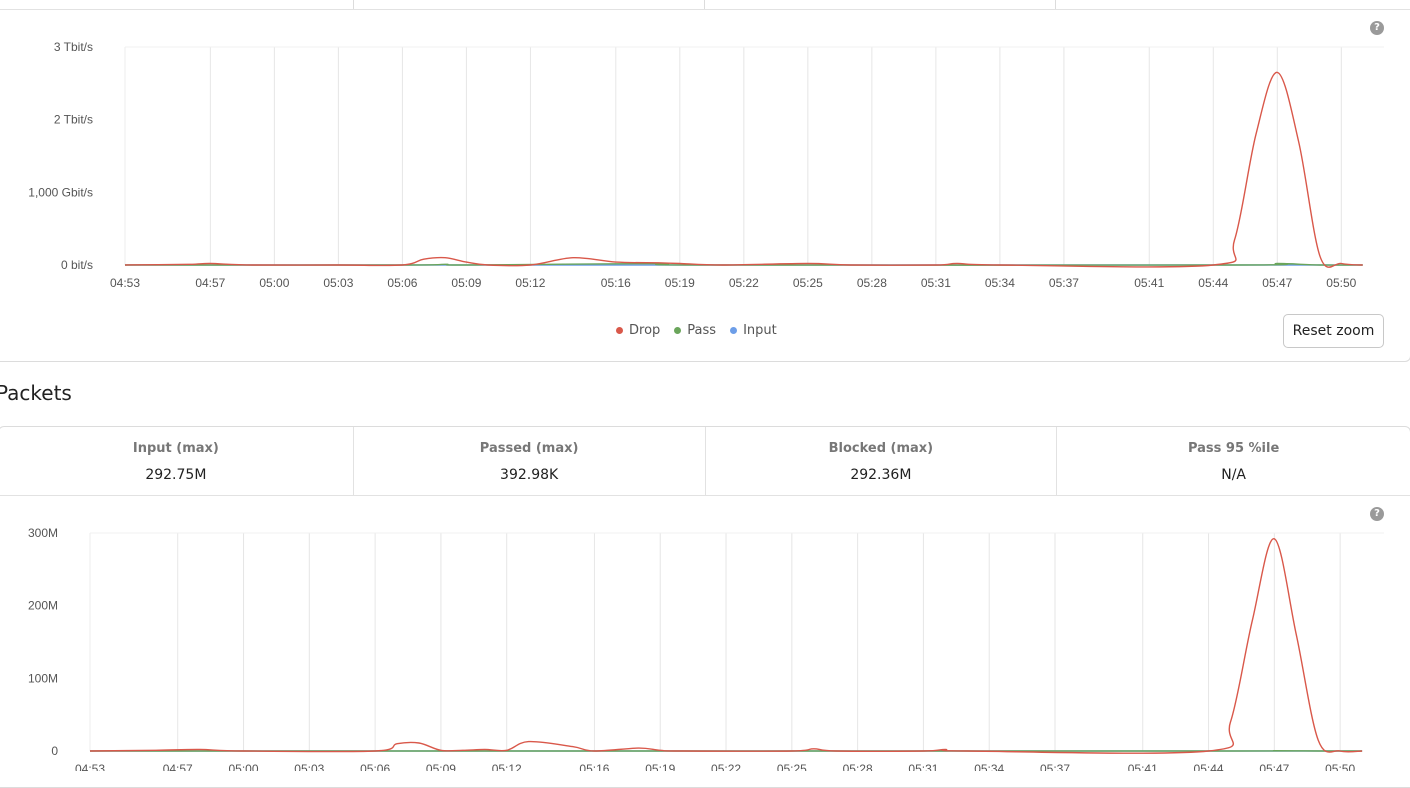 This screenshot has width=1410, height=788. I want to click on stat-value: 292.36M, so click(881, 475).